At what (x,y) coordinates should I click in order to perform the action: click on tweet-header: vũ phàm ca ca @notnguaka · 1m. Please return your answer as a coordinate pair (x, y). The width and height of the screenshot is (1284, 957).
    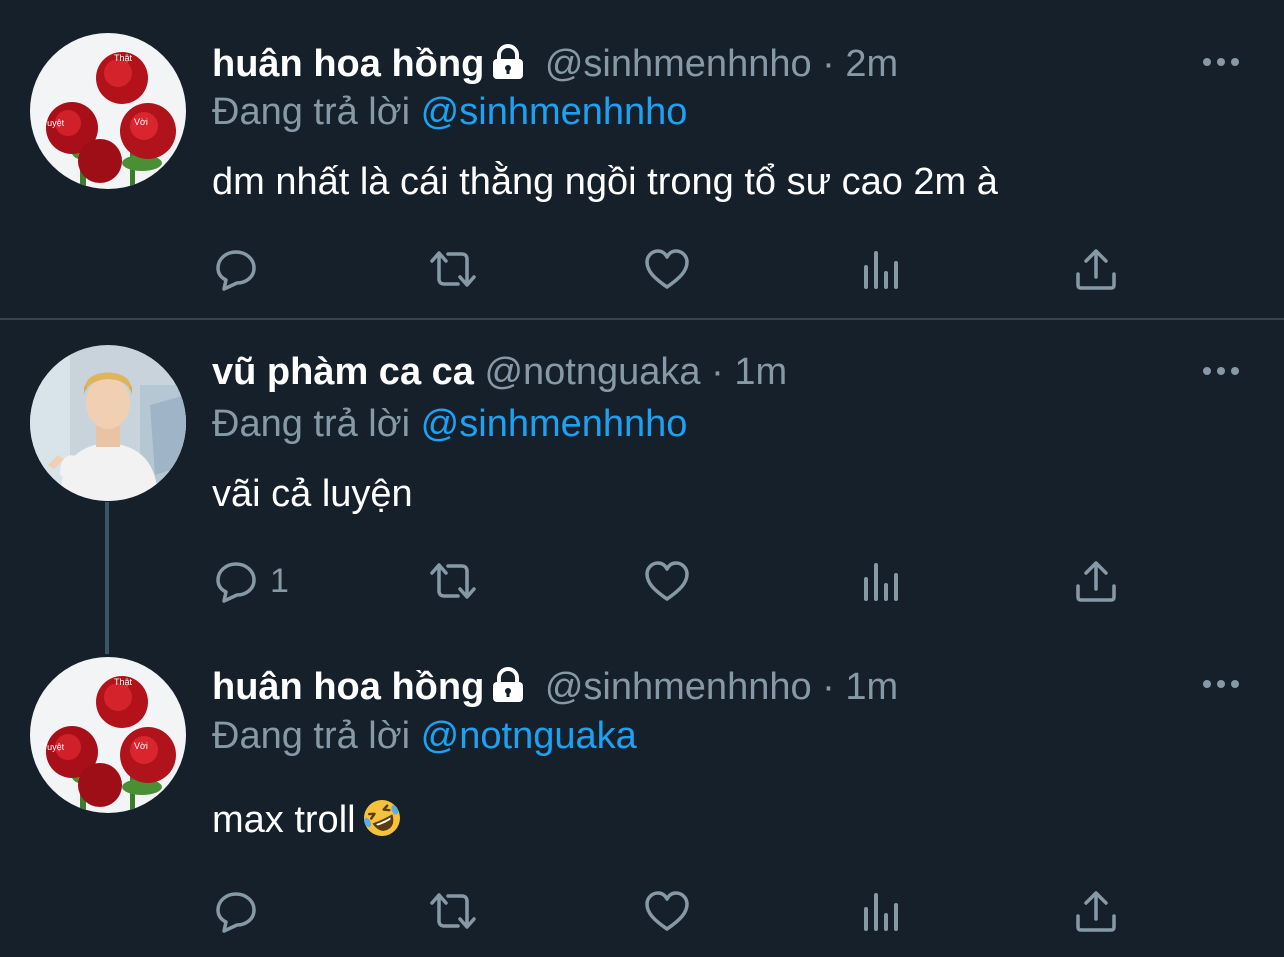
    Looking at the image, I should click on (499, 372).